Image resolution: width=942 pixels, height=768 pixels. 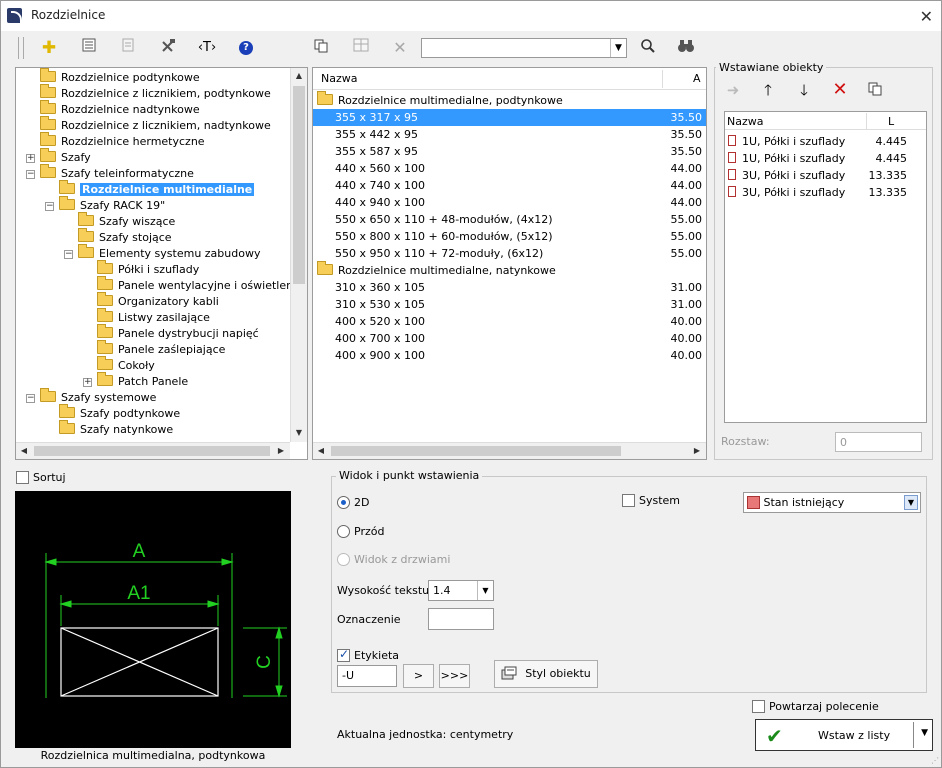 I want to click on close-icon: ✕, so click(x=926, y=16).